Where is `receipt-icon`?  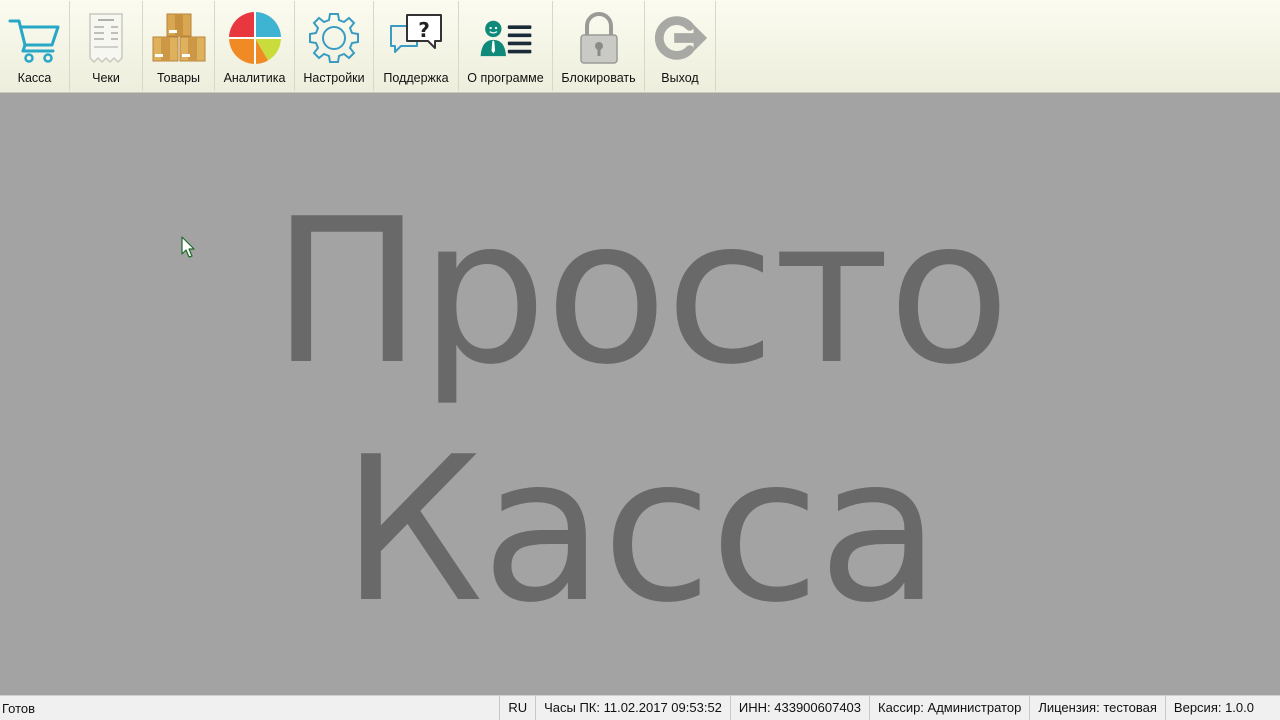 receipt-icon is located at coordinates (106, 38).